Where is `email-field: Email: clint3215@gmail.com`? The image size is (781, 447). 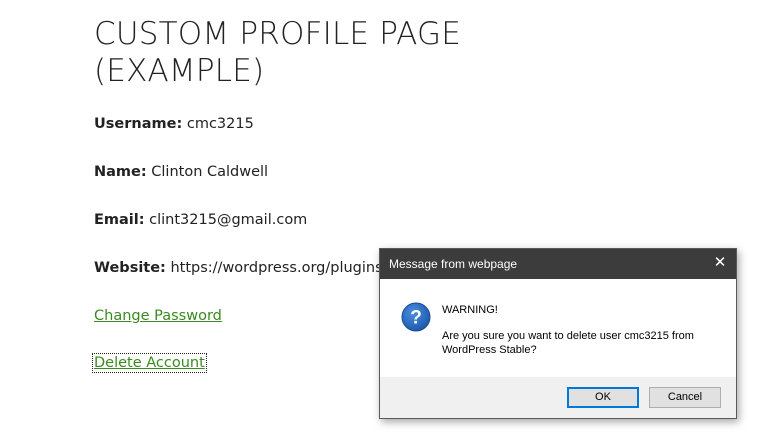 email-field: Email: clint3215@gmail.com is located at coordinates (200, 220).